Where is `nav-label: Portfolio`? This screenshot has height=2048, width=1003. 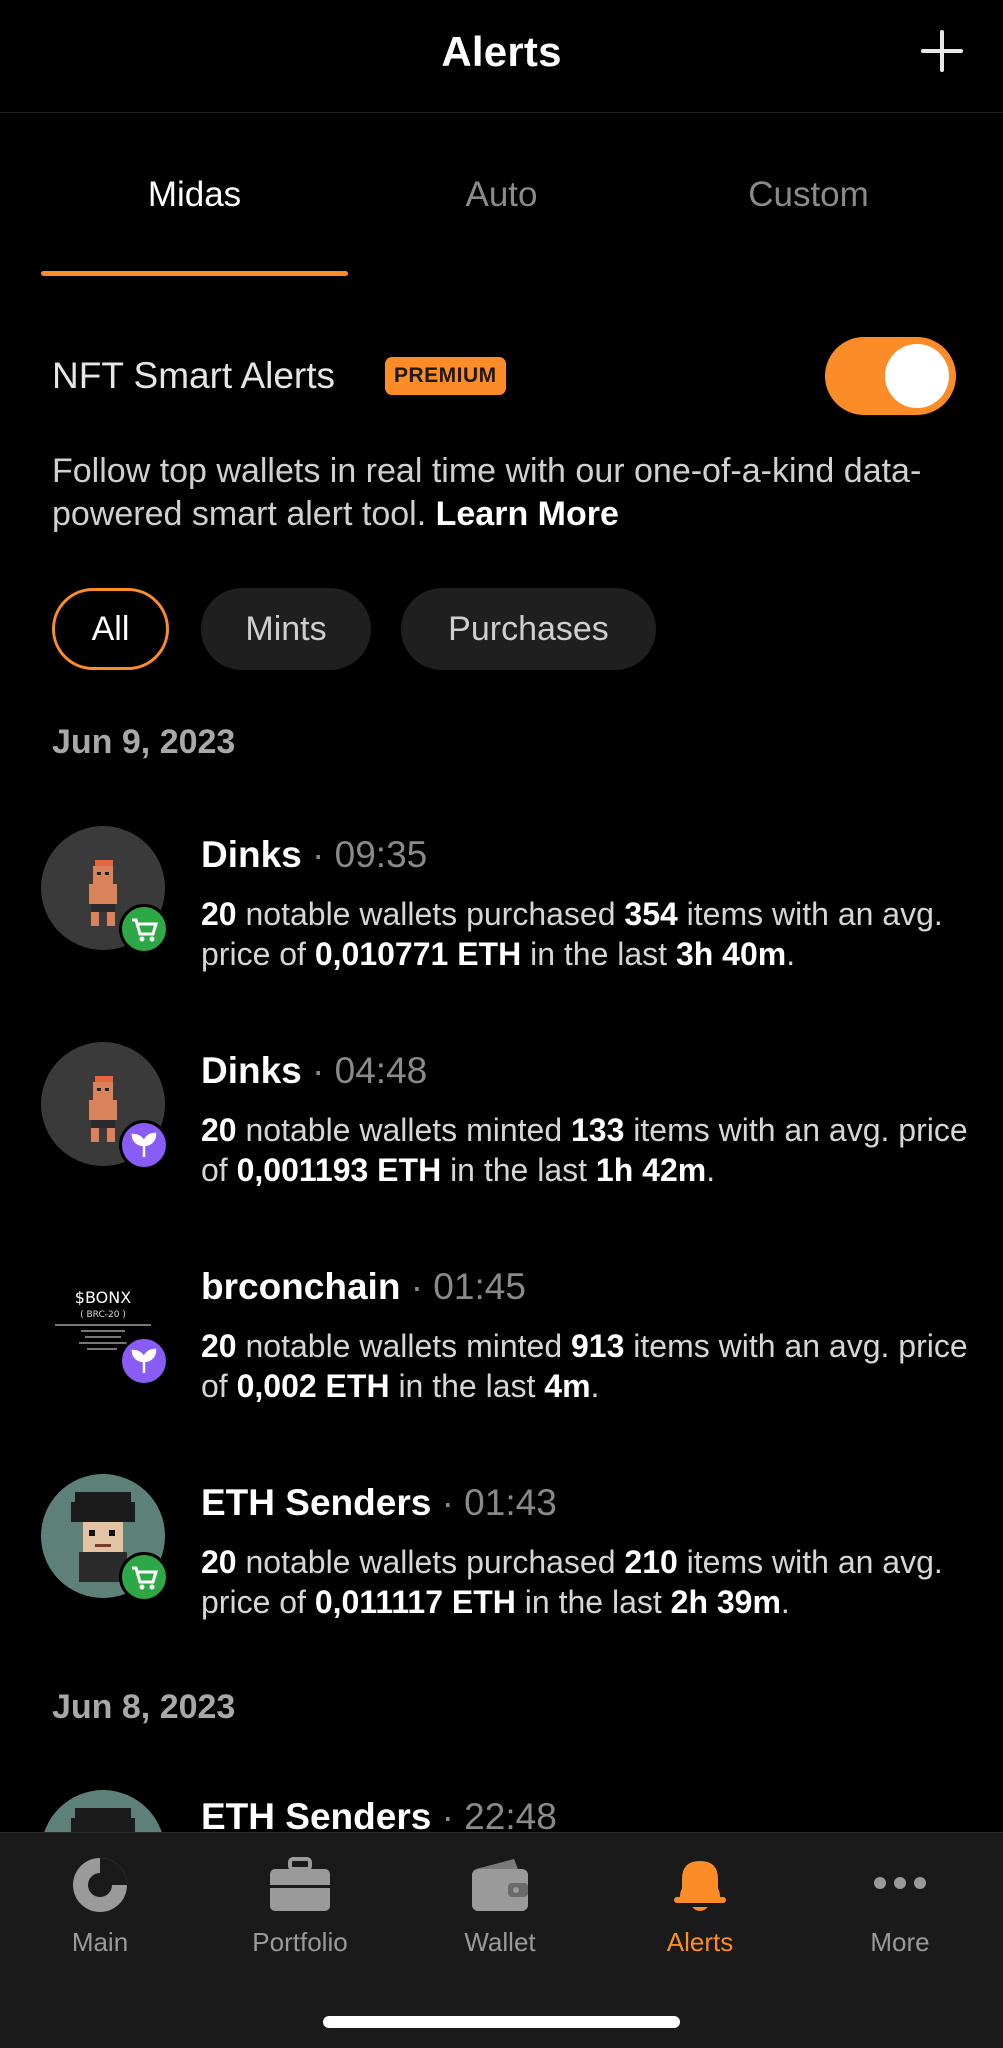
nav-label: Portfolio is located at coordinates (300, 1942).